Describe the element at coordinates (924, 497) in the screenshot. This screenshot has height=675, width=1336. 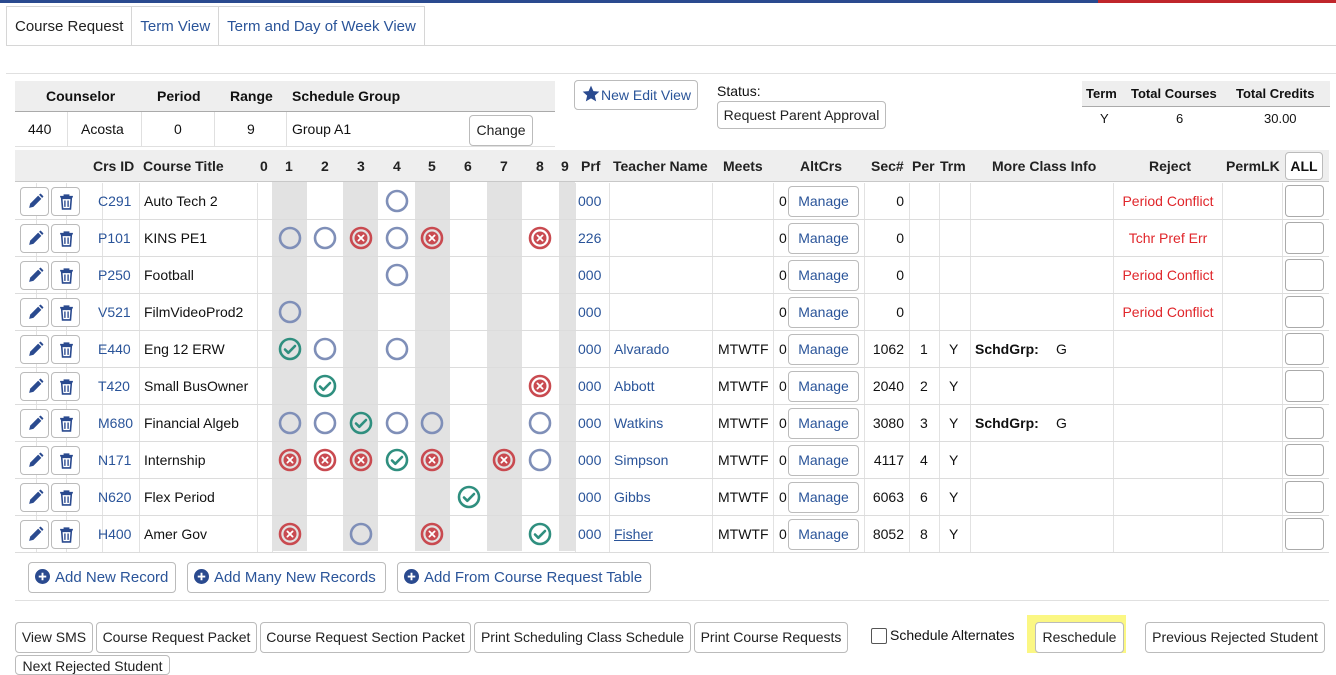
I see `period-number: 6` at that location.